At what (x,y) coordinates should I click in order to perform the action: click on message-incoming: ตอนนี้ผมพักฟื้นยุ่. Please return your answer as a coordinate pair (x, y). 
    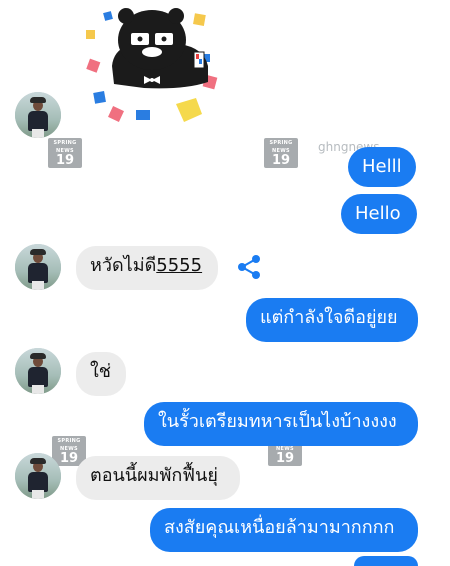
    Looking at the image, I should click on (158, 478).